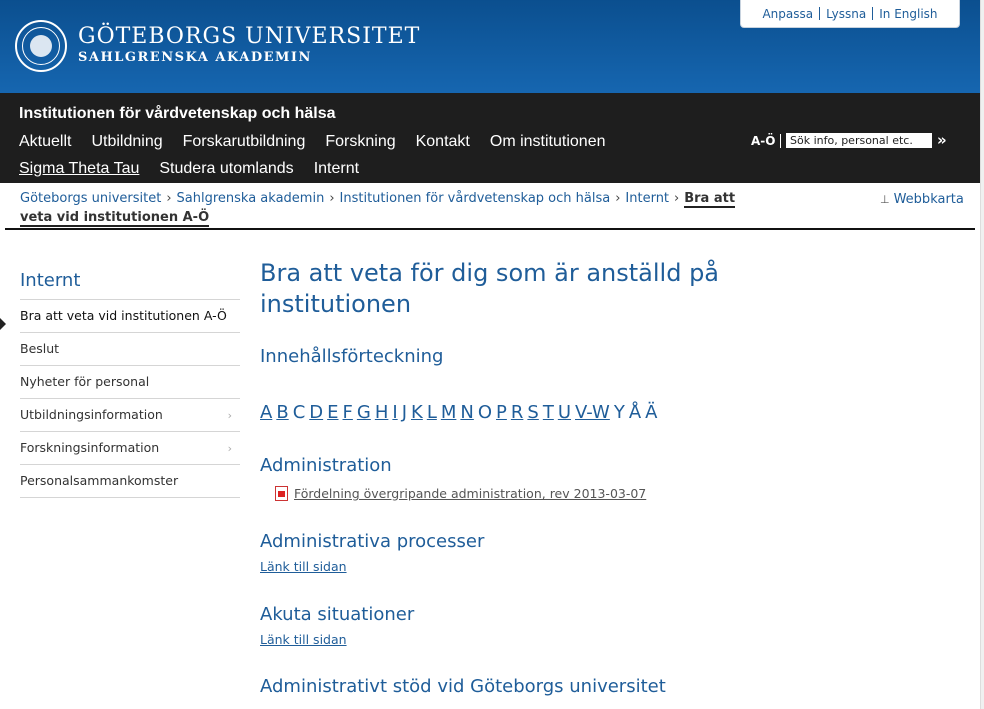 This screenshot has width=984, height=709. I want to click on nav-item-om-institutionen: Om institutionen, so click(548, 142).